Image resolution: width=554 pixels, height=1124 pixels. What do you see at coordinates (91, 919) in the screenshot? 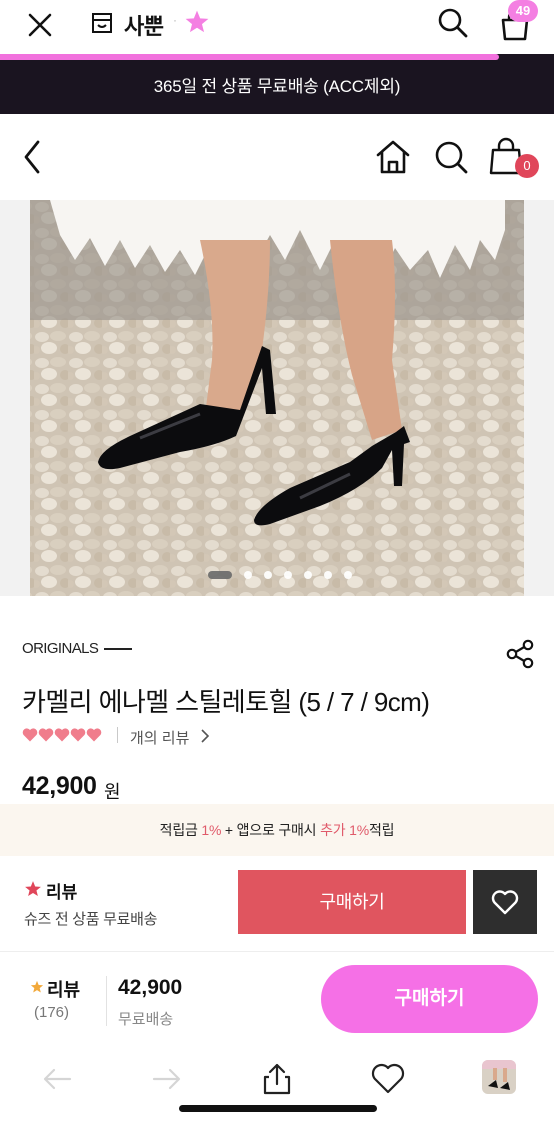
I see `shipping-note: 슈즈 전 상품 무료배송` at bounding box center [91, 919].